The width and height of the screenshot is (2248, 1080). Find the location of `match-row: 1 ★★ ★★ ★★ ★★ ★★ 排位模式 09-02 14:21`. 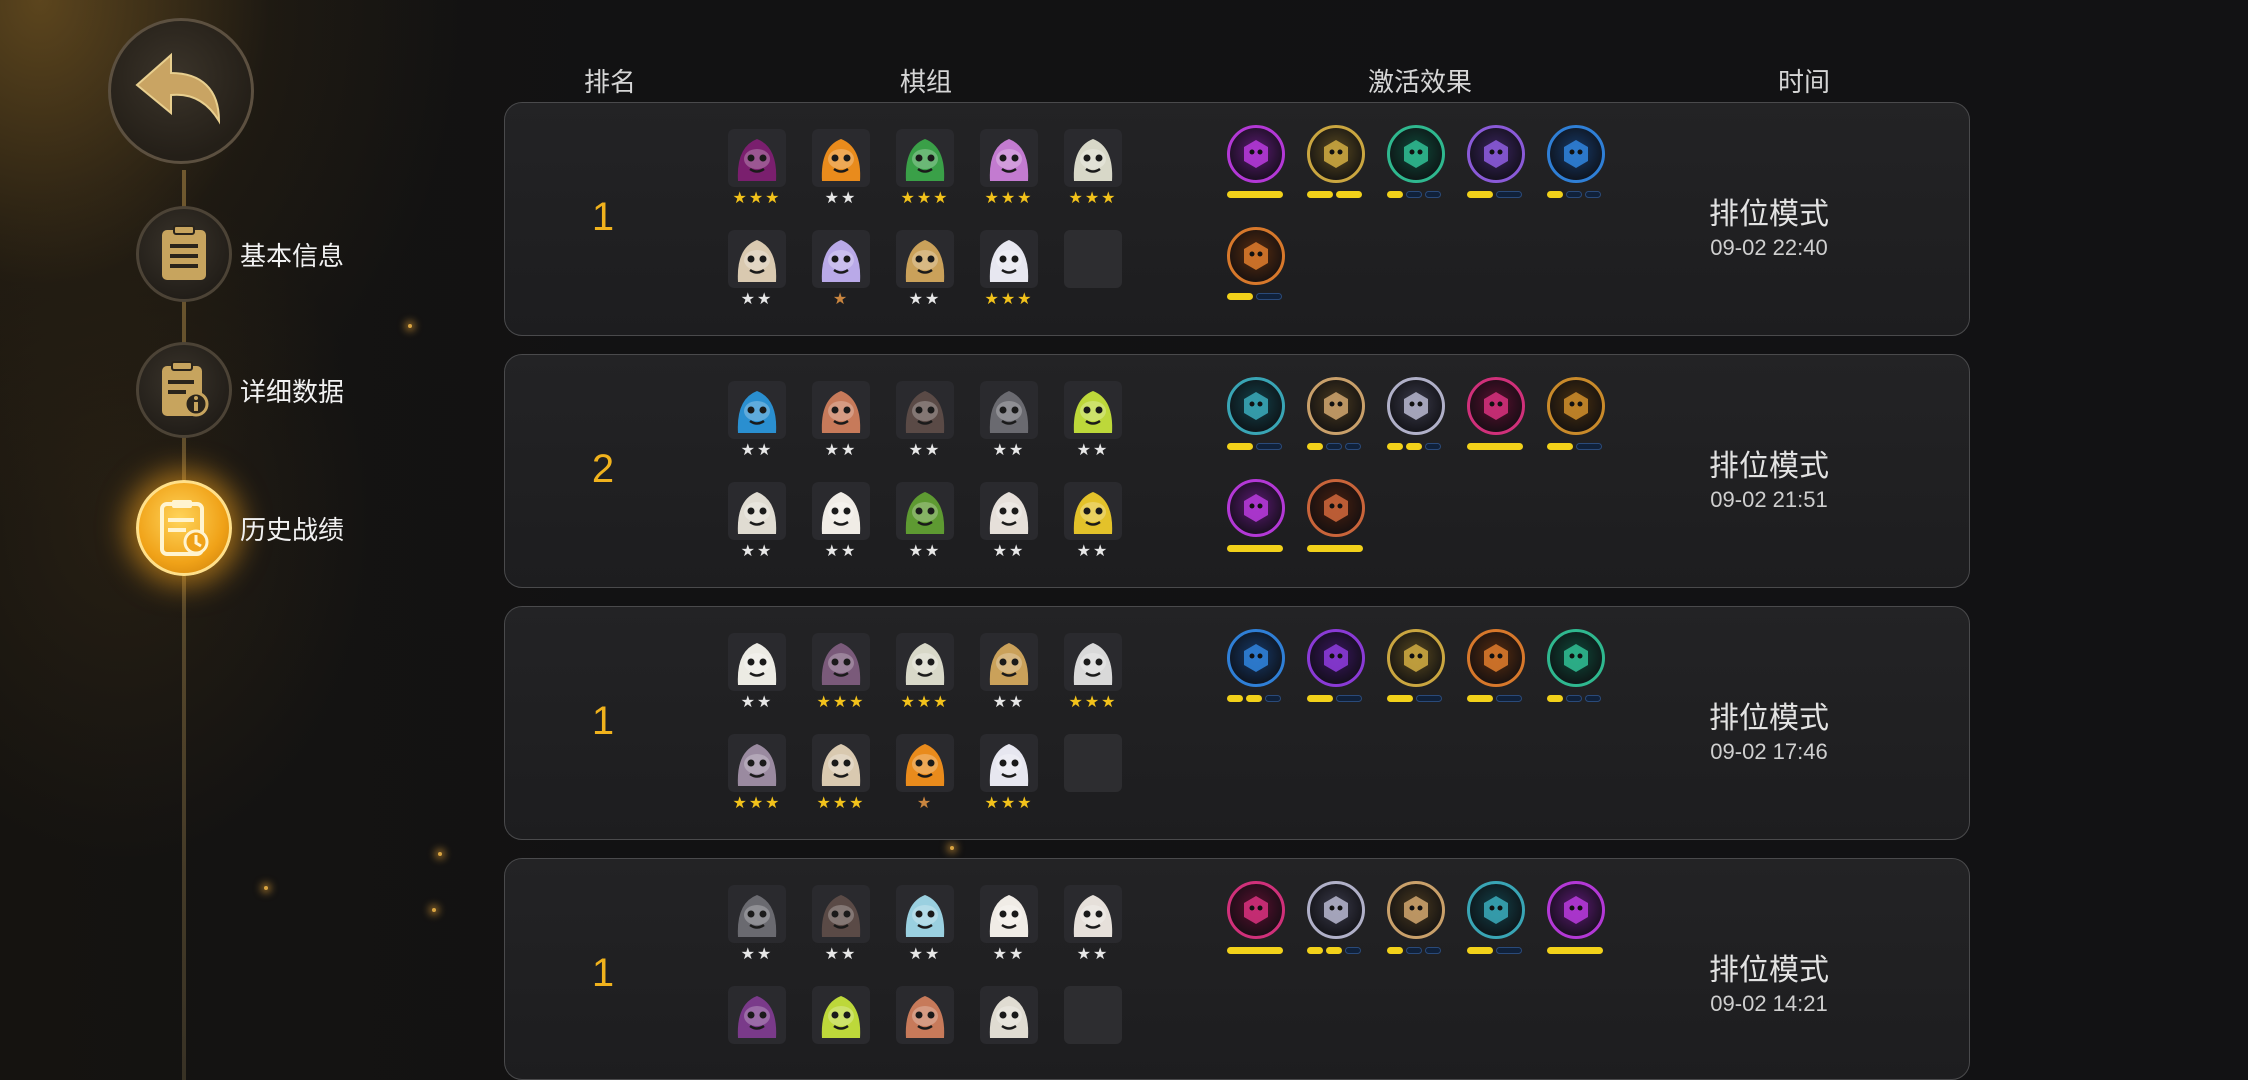

match-row: 1 ★★ ★★ ★★ ★★ ★★ 排位模式 09-02 14:21 is located at coordinates (1237, 969).